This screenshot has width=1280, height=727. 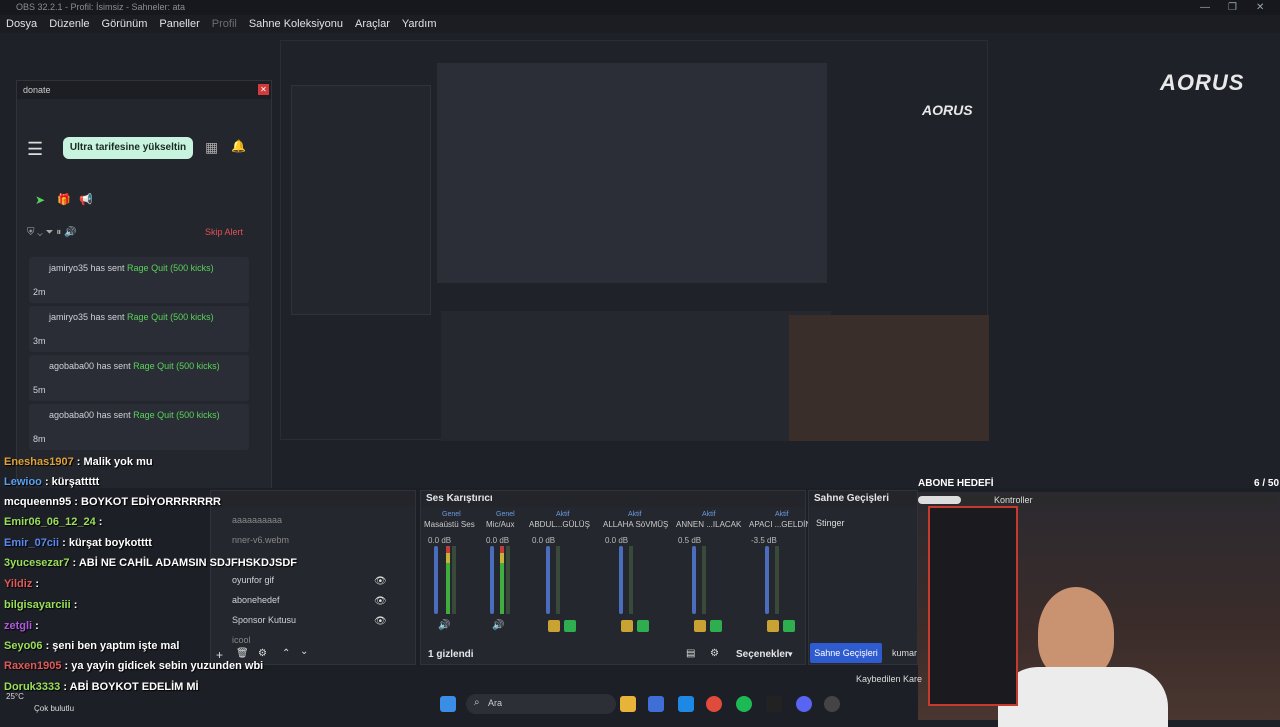 I want to click on gift-icon: 🎁, so click(x=64, y=199).